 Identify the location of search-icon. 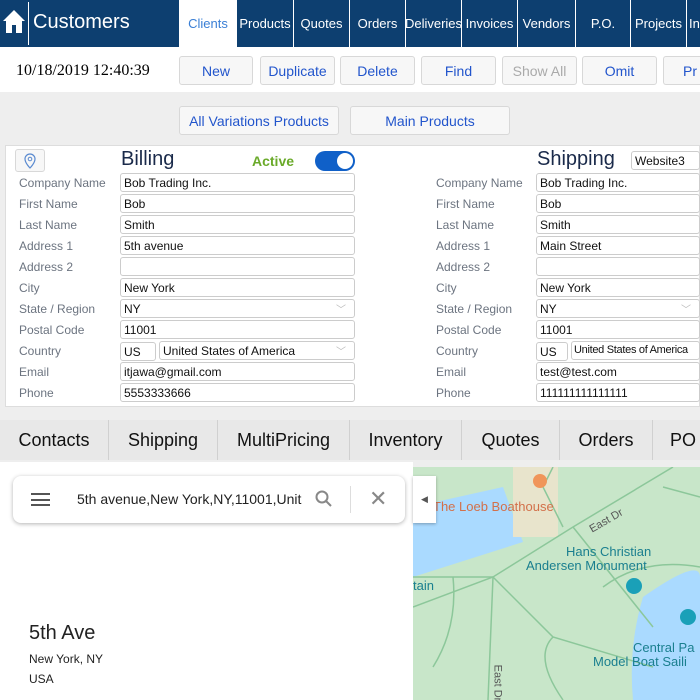
(324, 499).